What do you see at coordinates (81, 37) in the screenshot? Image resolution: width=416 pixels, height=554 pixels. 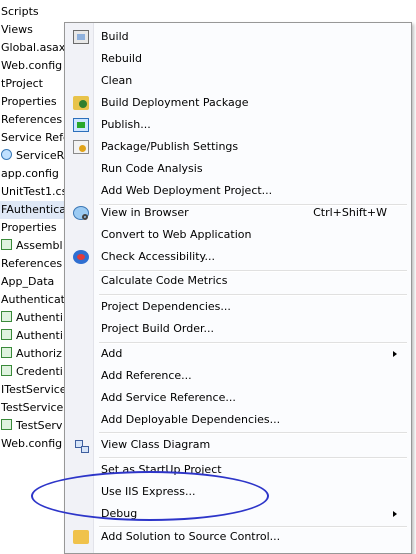 I see `build-icon` at bounding box center [81, 37].